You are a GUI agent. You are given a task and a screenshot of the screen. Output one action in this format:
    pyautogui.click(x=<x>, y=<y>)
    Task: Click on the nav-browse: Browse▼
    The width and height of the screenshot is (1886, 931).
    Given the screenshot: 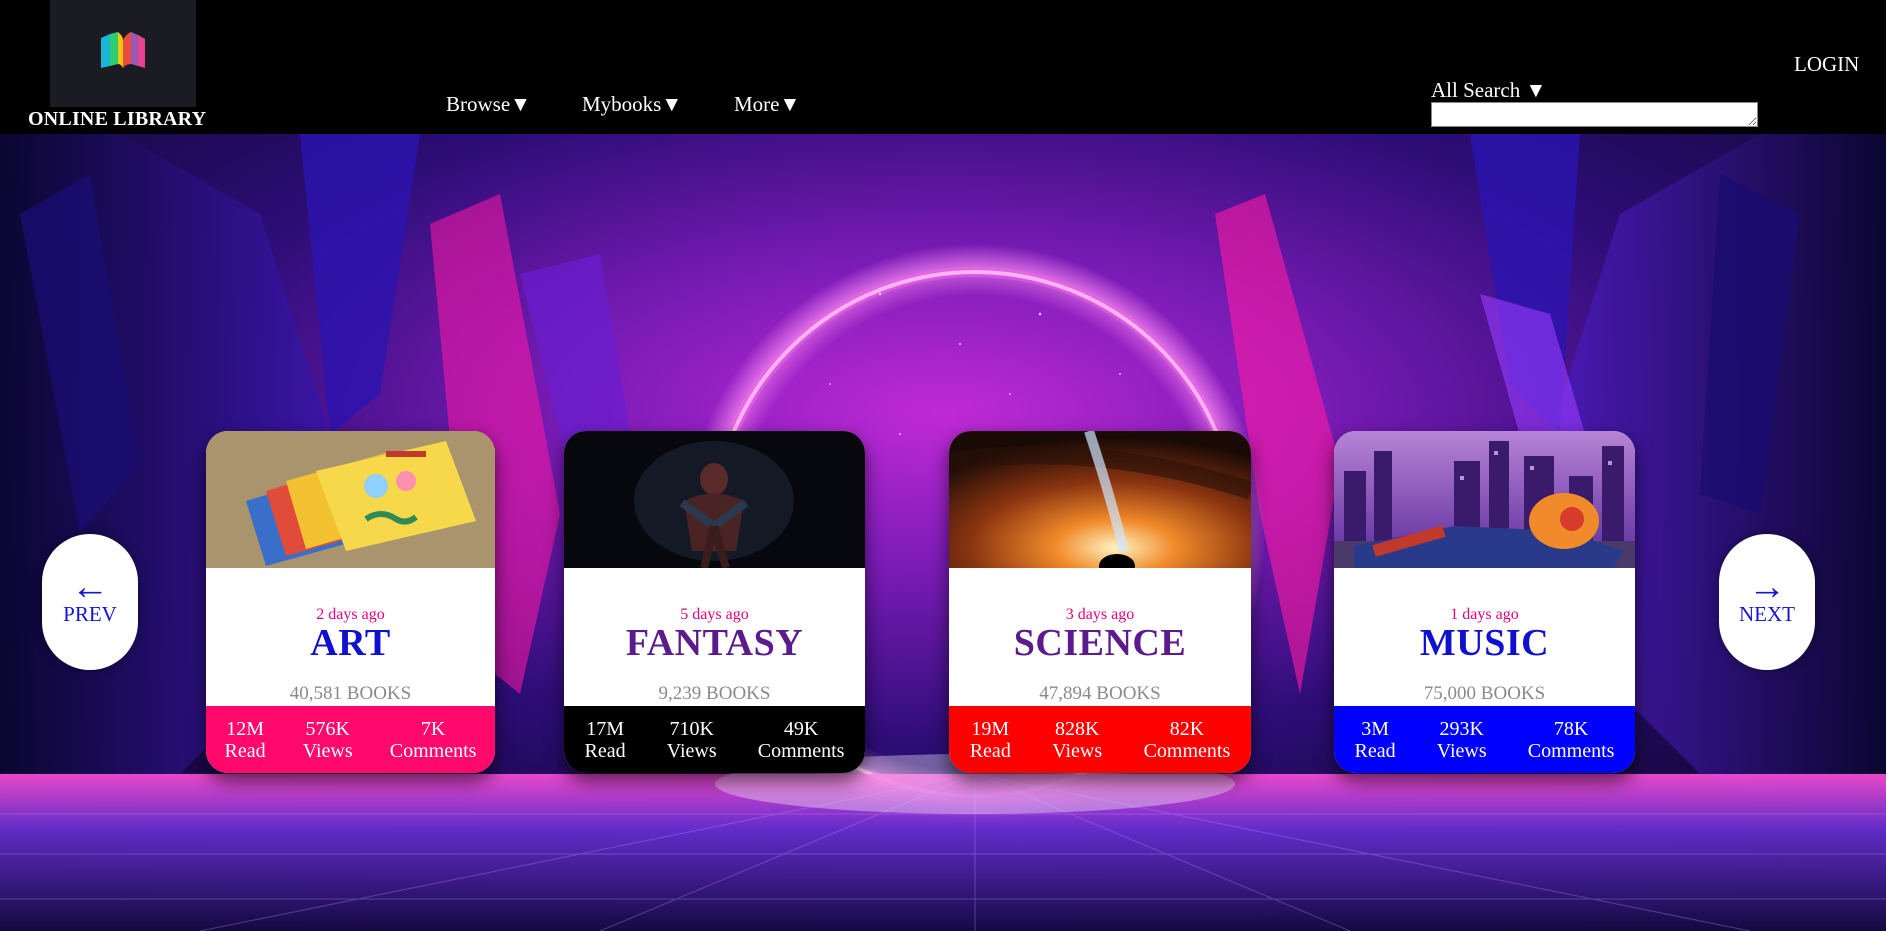 What is the action you would take?
    pyautogui.click(x=488, y=104)
    